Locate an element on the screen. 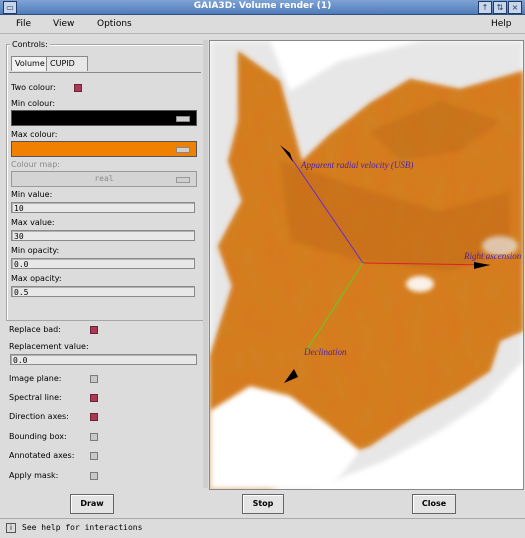  bounding-box-checkbox is located at coordinates (94, 437).